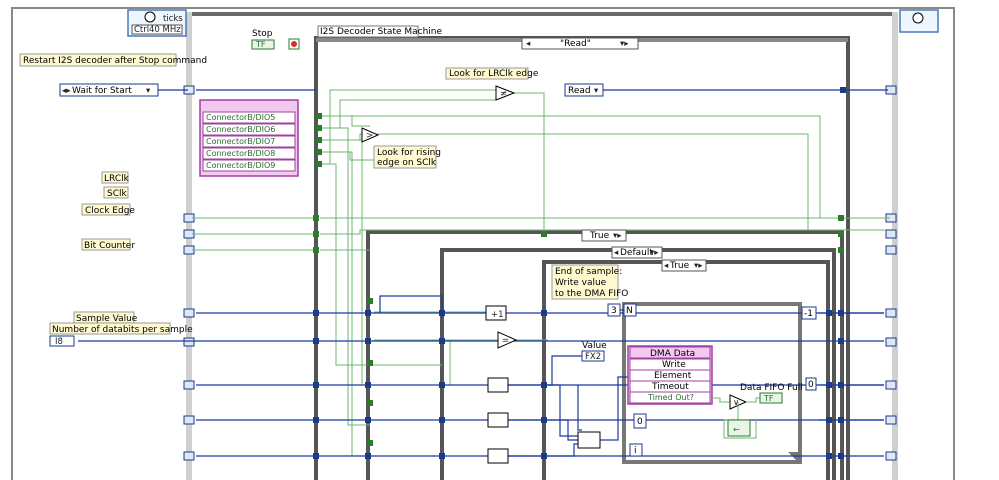  What do you see at coordinates (589, 440) in the screenshot?
I see `build-number-node` at bounding box center [589, 440].